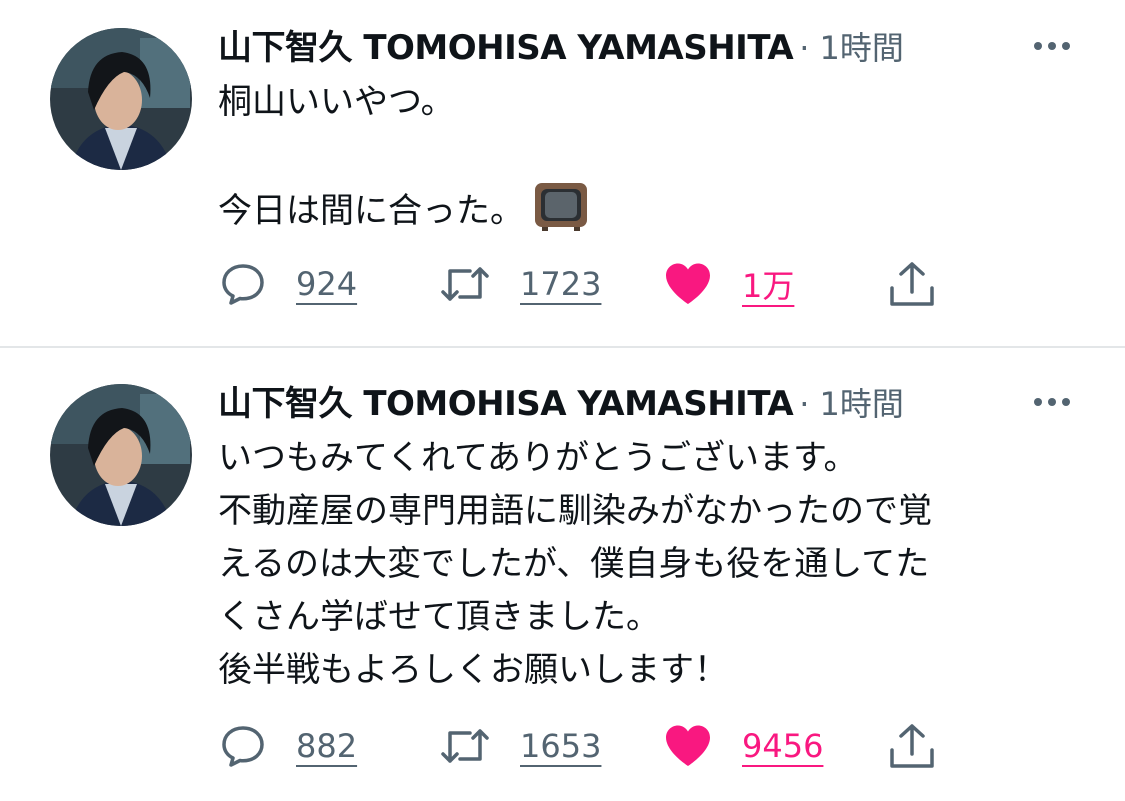  I want to click on retweet-count: 1653, so click(560, 746).